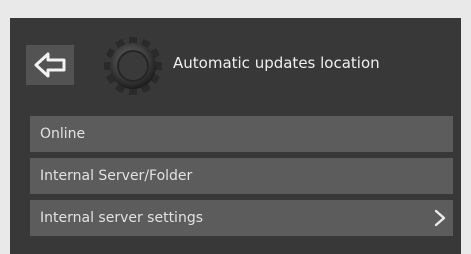  I want to click on menu-item-internal-server-folder: Internal Server/Folder, so click(241, 176).